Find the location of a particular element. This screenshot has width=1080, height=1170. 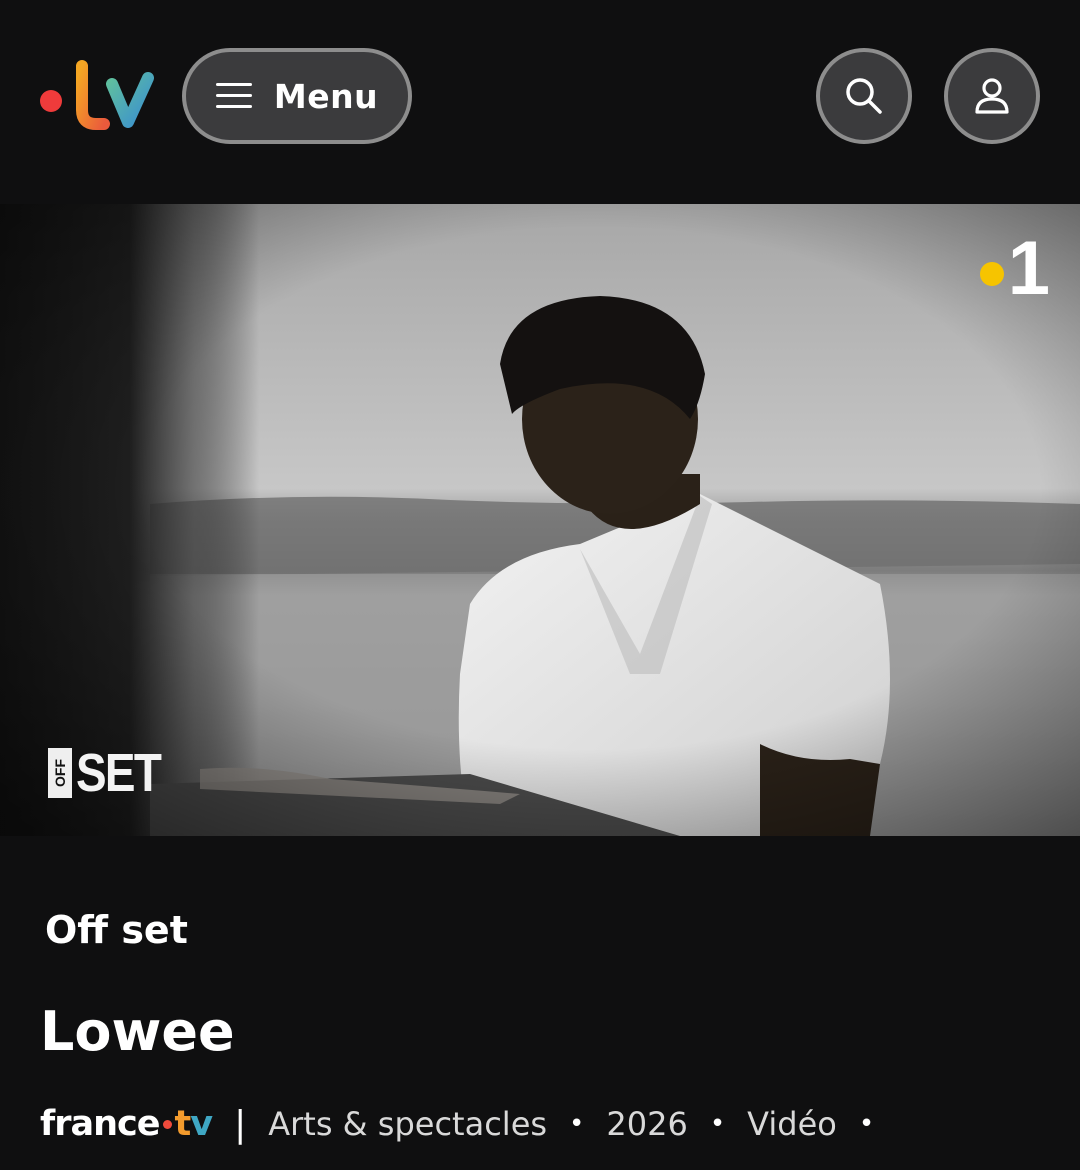

channel-badge: 1 is located at coordinates (1014, 268).